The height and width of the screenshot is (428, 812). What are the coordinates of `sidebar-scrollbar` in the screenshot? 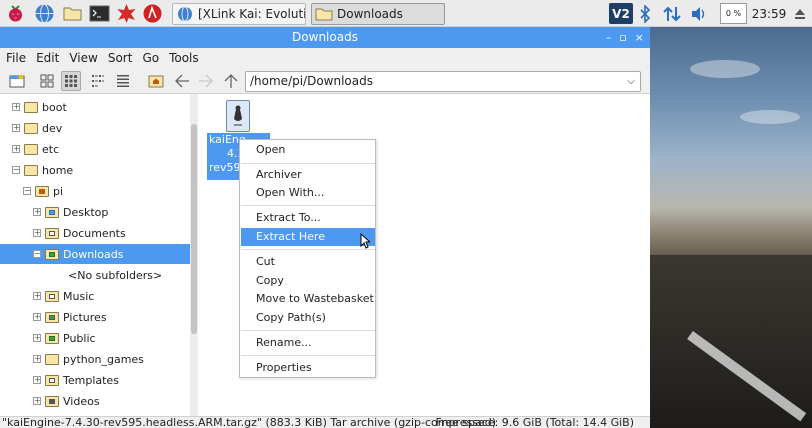 It's located at (194, 255).